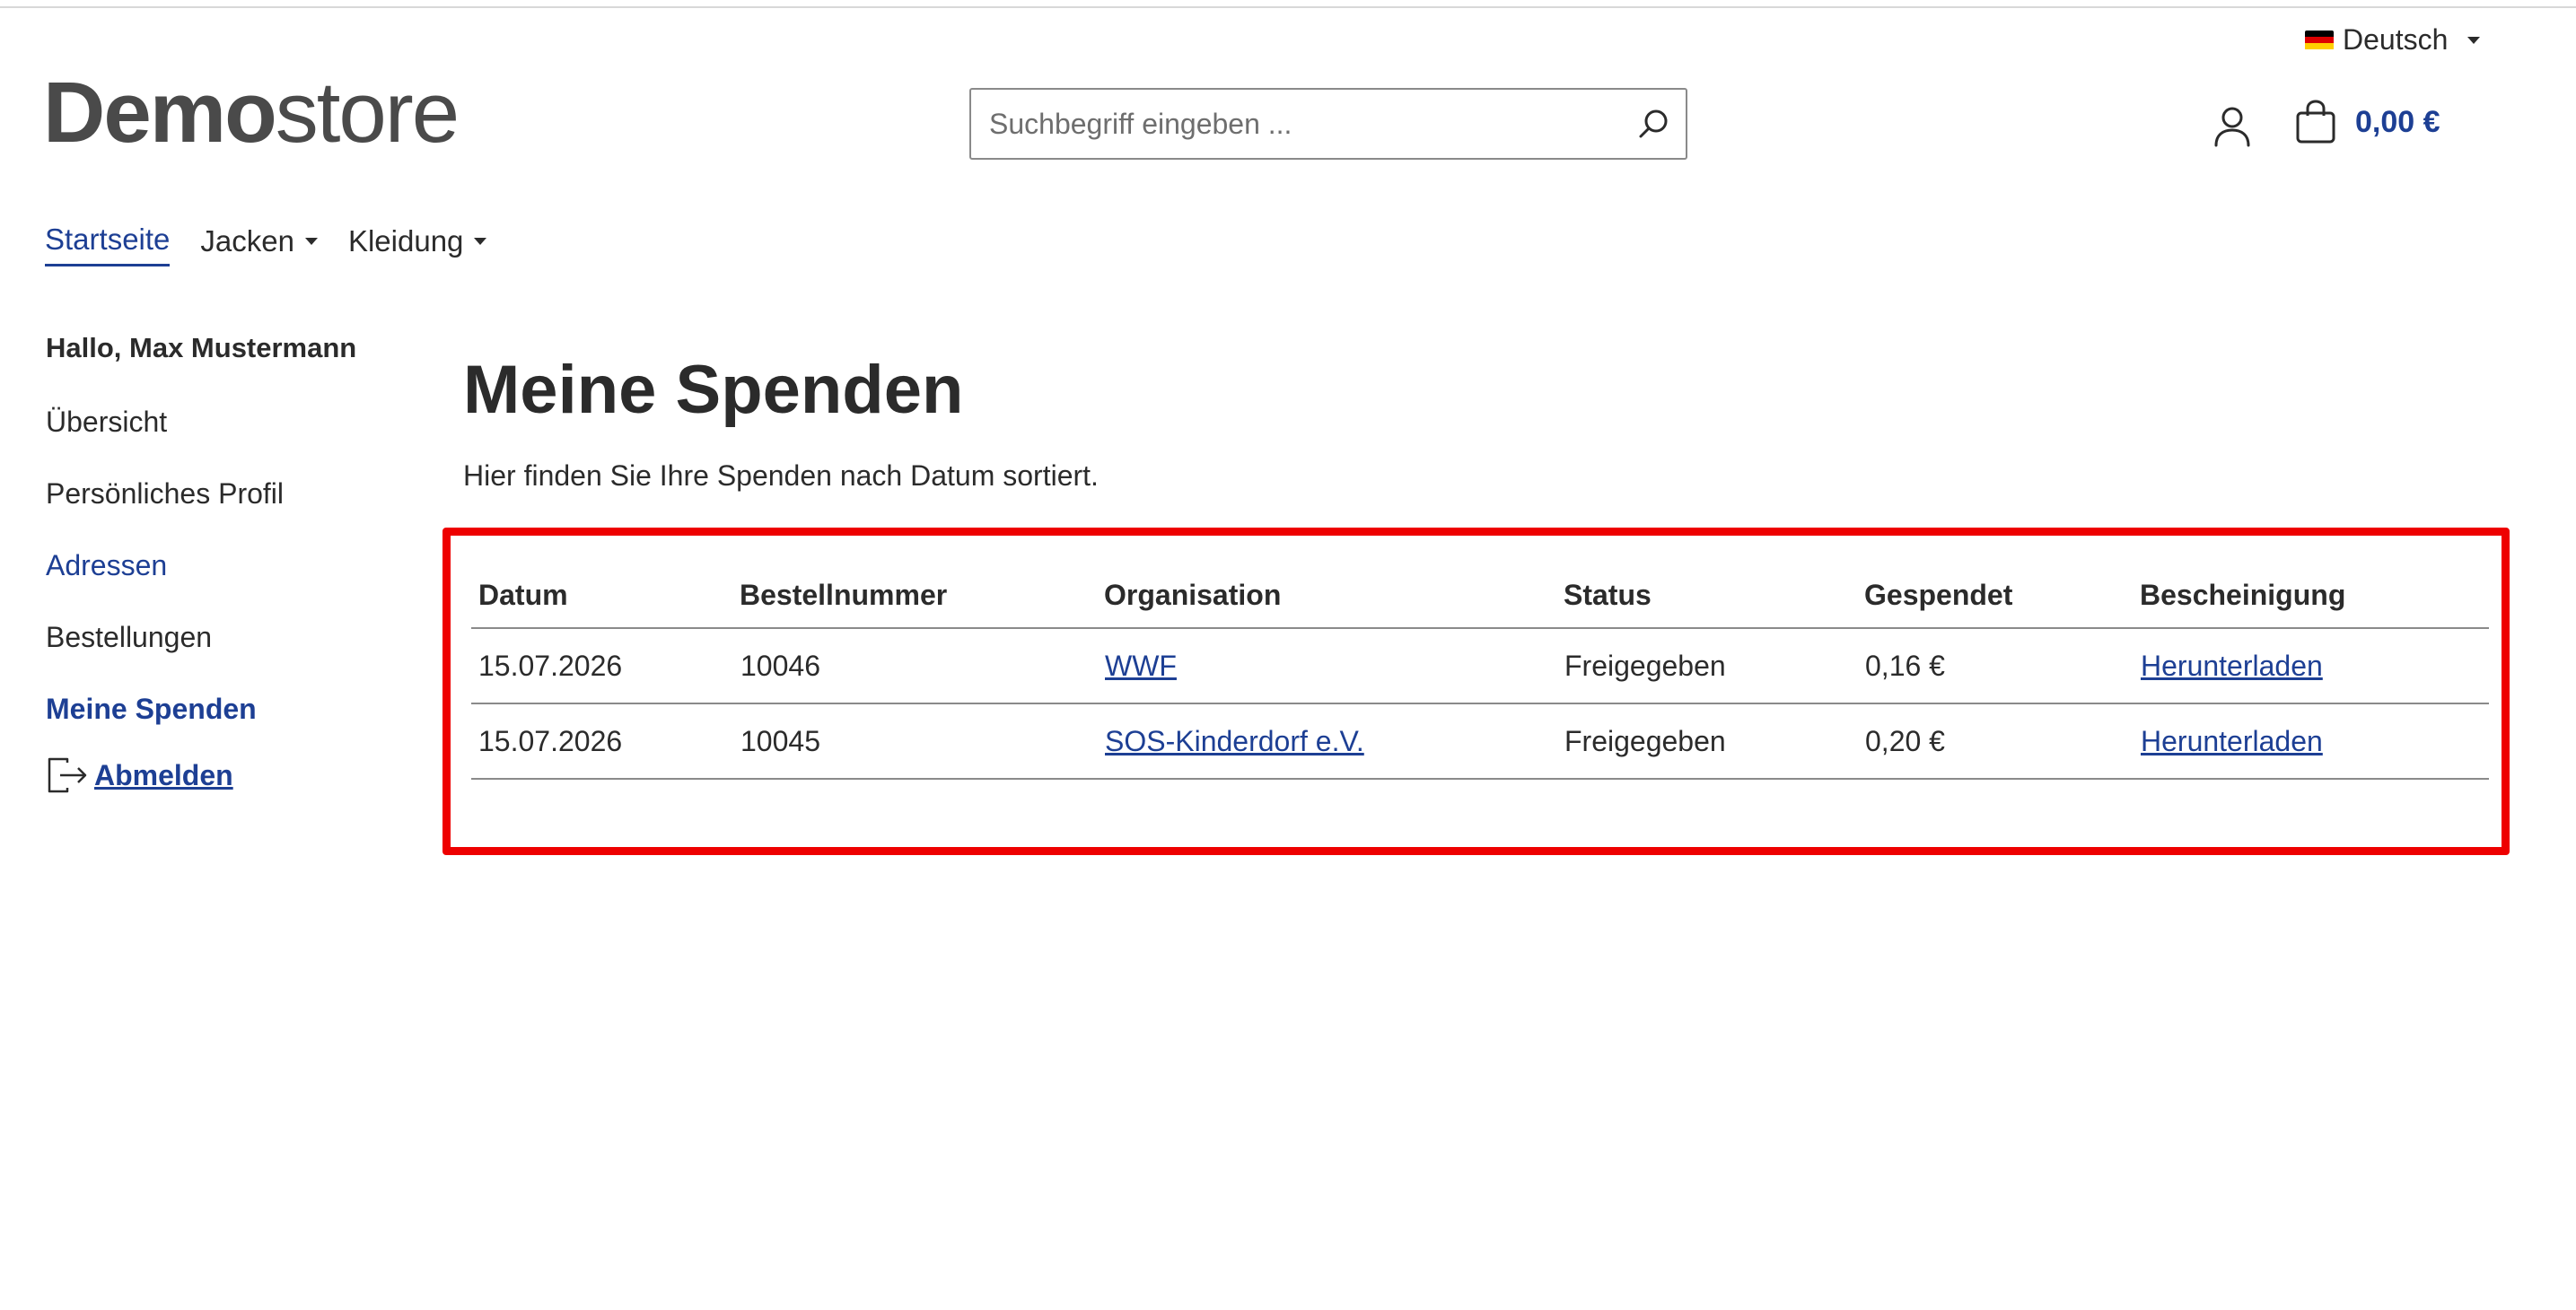 This screenshot has width=2576, height=1310. What do you see at coordinates (367, 113) in the screenshot?
I see `logo-light: store` at bounding box center [367, 113].